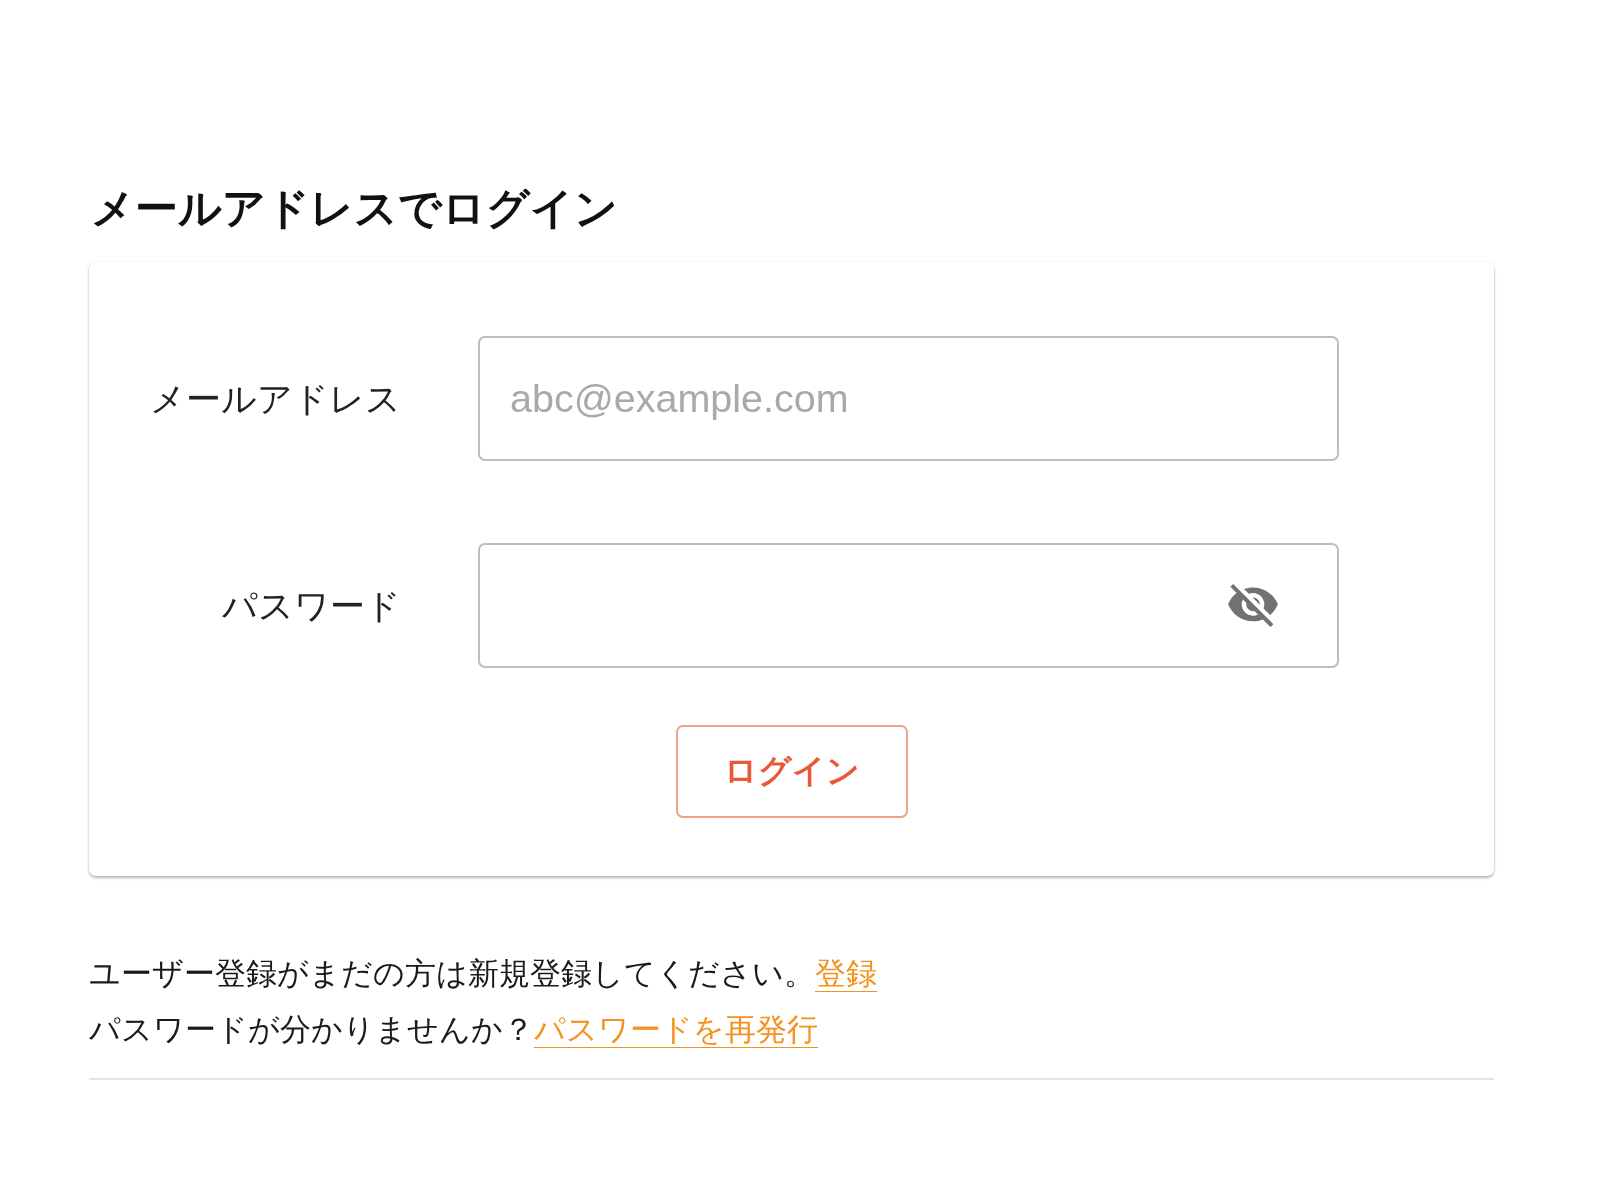 Image resolution: width=1600 pixels, height=1200 pixels. I want to click on help-text: ユーザー登録がまだの方は新規登録してください。登録, so click(483, 974).